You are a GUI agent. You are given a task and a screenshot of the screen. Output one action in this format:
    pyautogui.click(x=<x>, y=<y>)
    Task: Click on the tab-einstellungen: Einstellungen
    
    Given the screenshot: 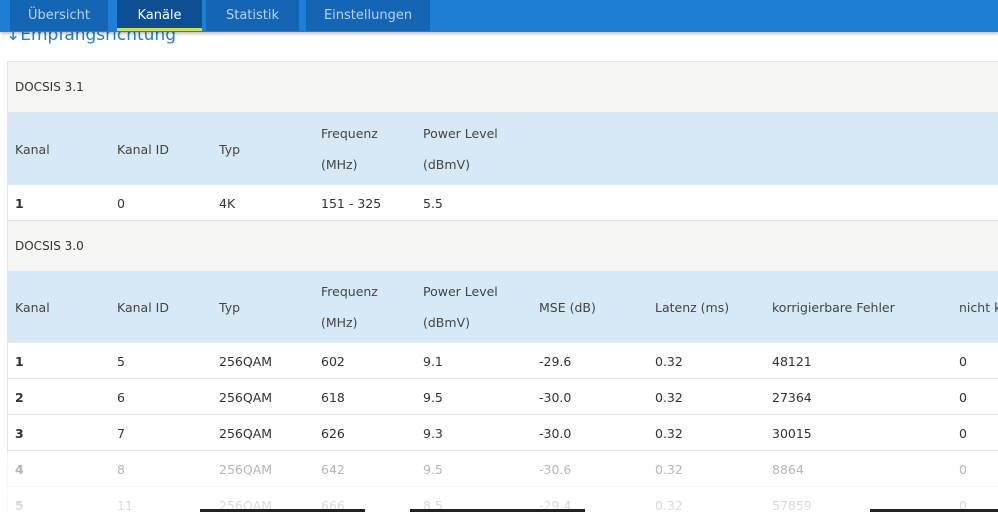 What is the action you would take?
    pyautogui.click(x=368, y=15)
    